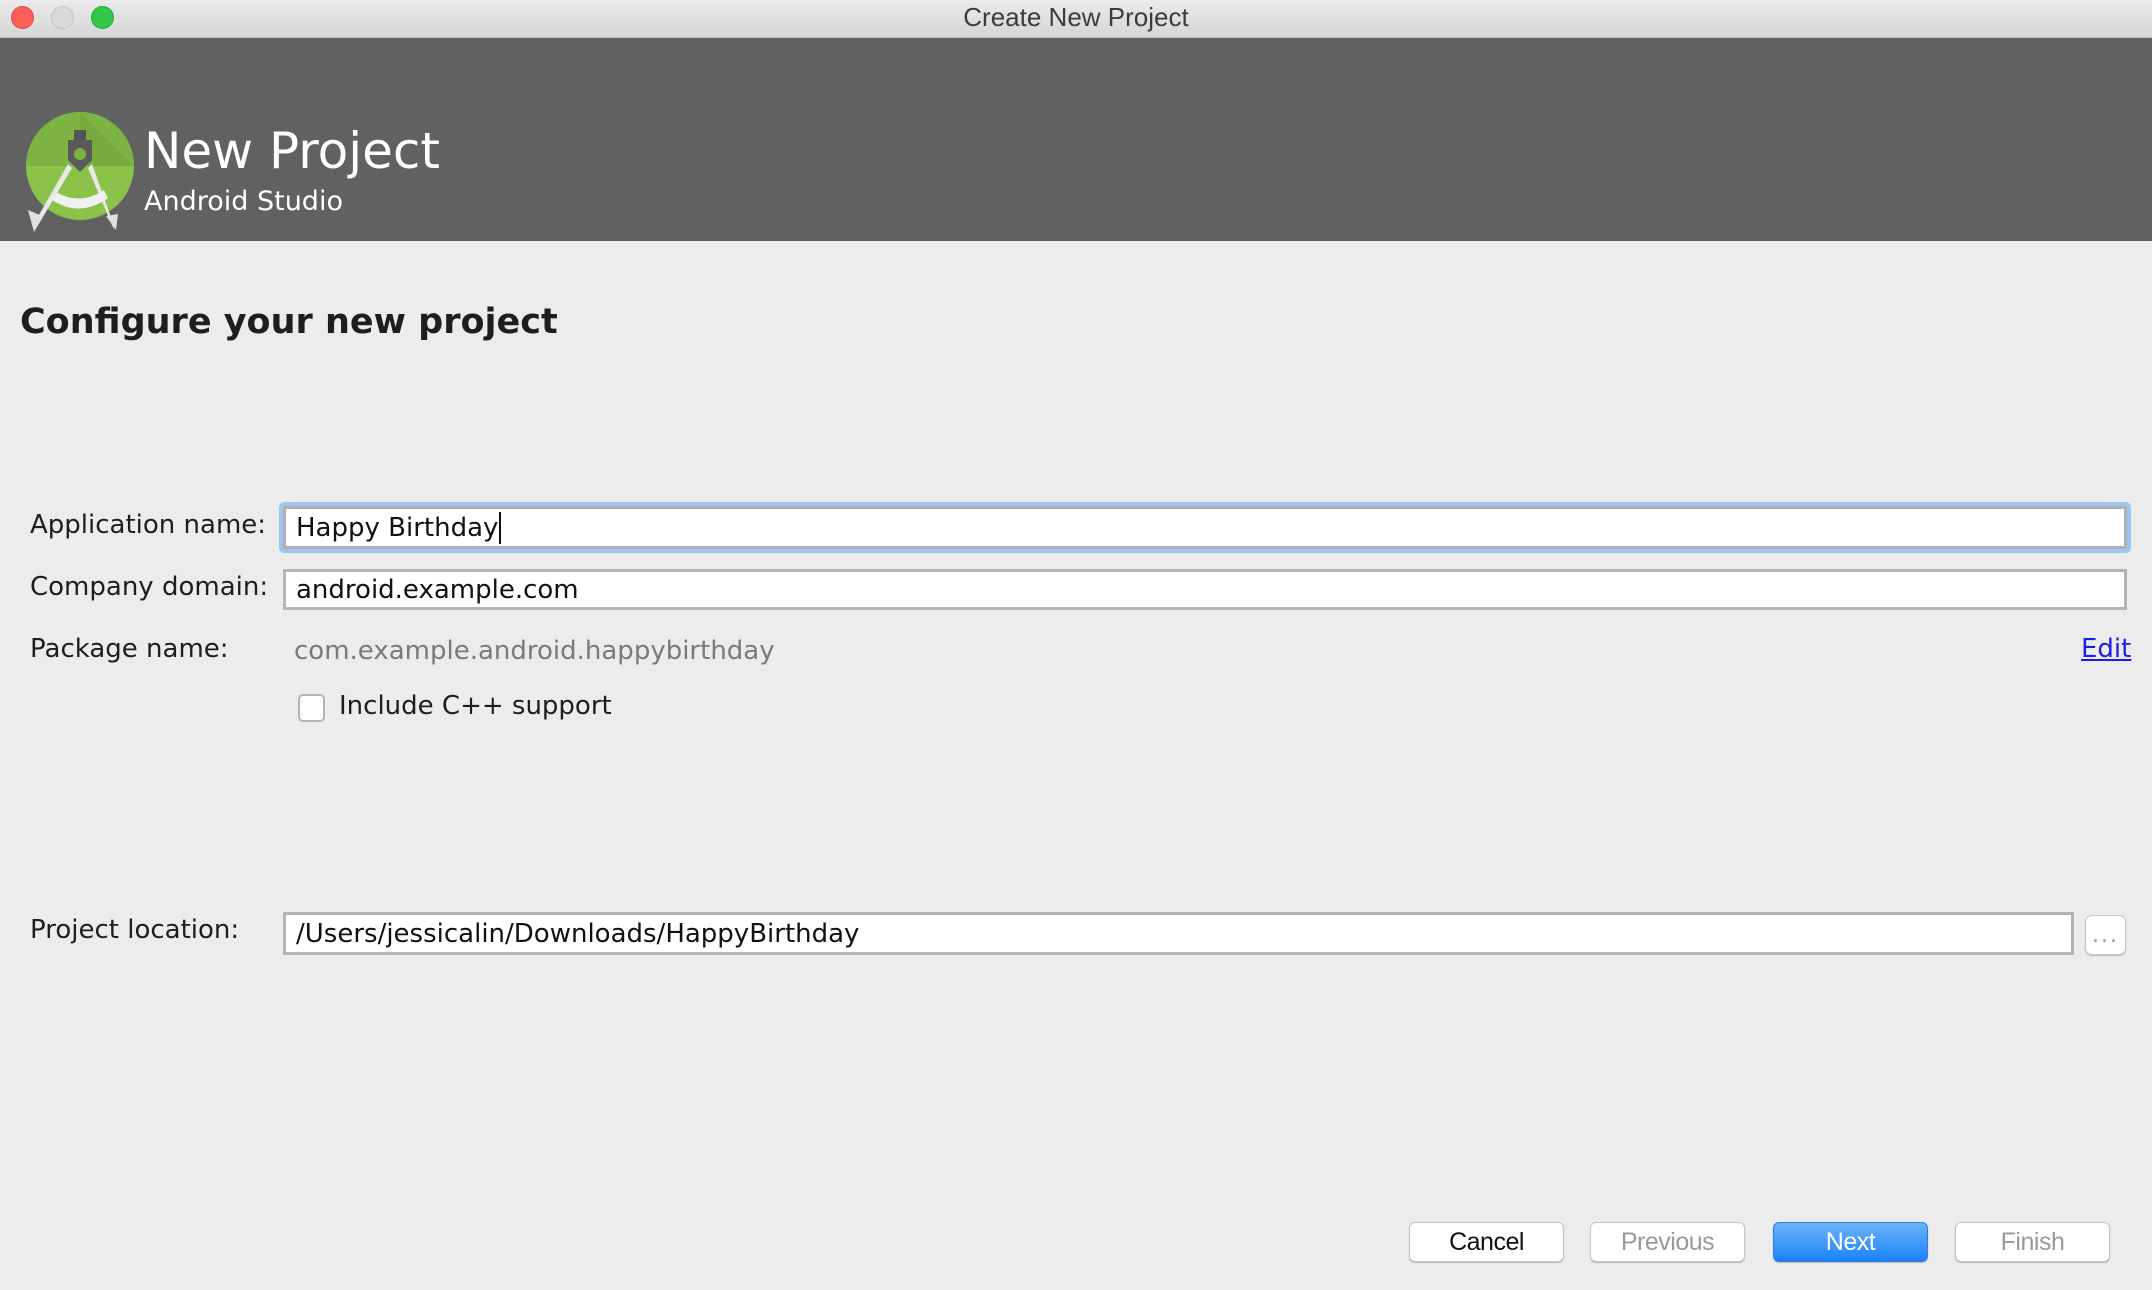  Describe the element at coordinates (475, 706) in the screenshot. I see `include-cpp-label: Include C++ support` at that location.